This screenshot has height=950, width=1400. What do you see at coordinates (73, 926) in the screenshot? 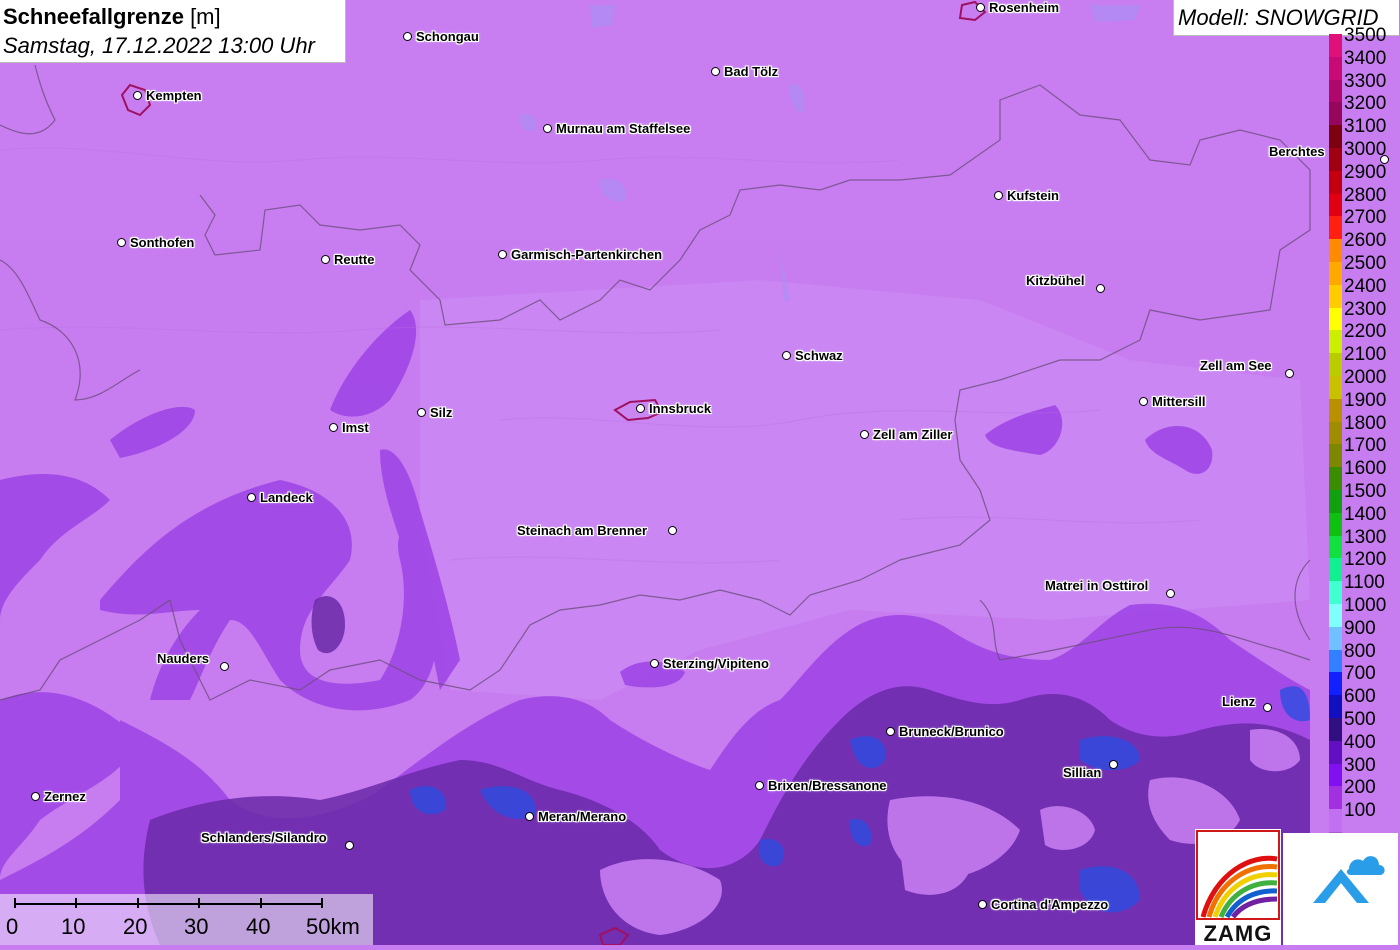
I see `scale-label: 10` at bounding box center [73, 926].